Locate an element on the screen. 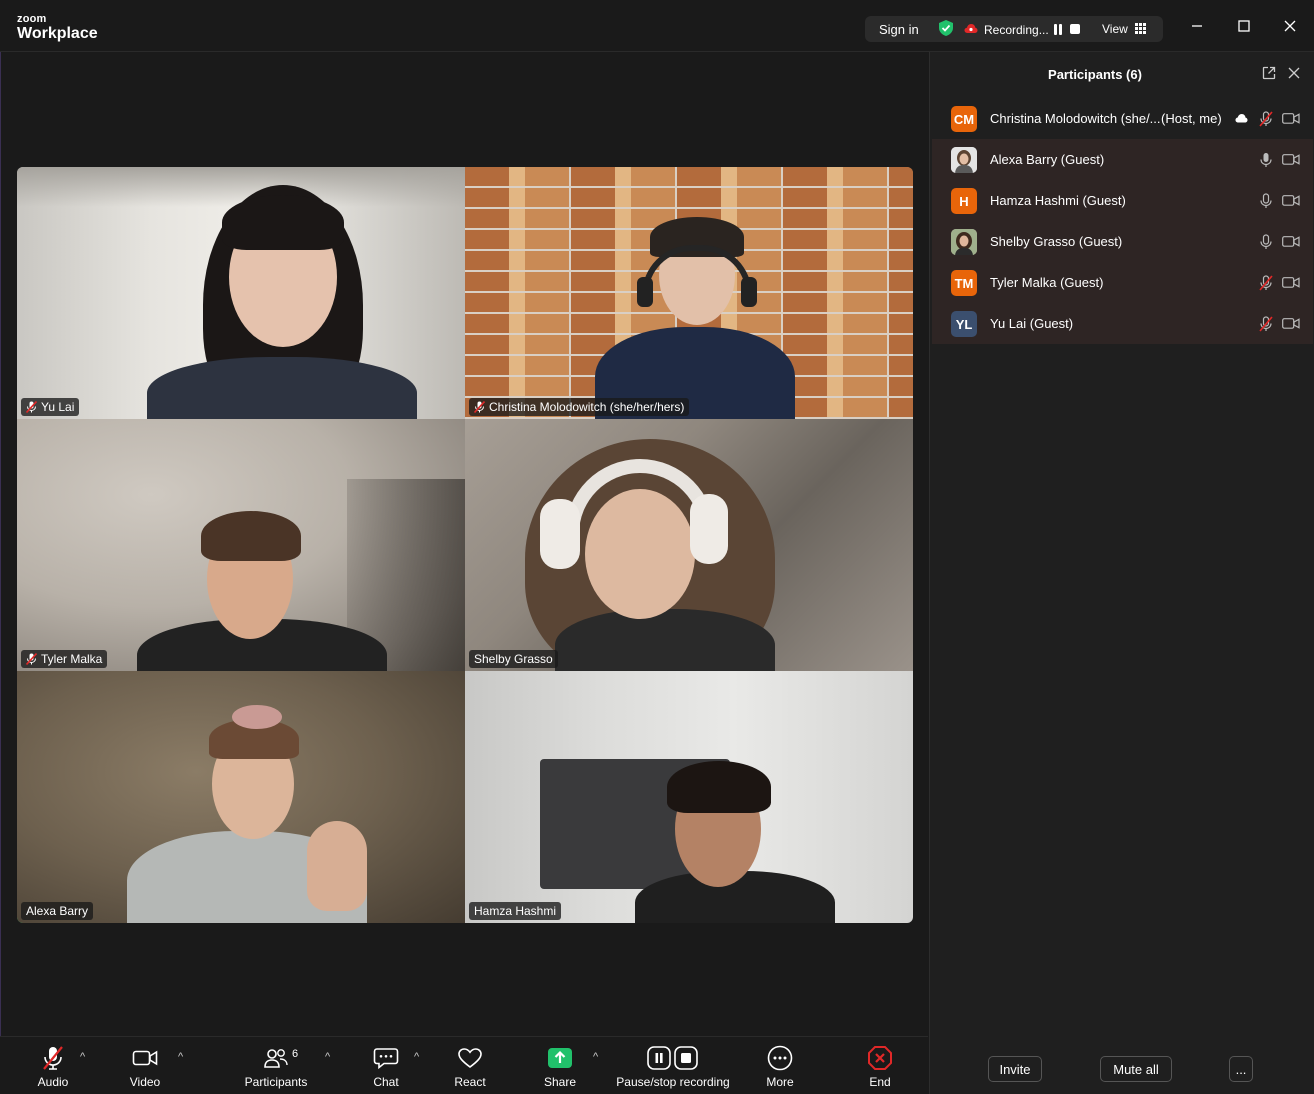  chat-options-chevron-icon: ^ is located at coordinates (416, 1057).